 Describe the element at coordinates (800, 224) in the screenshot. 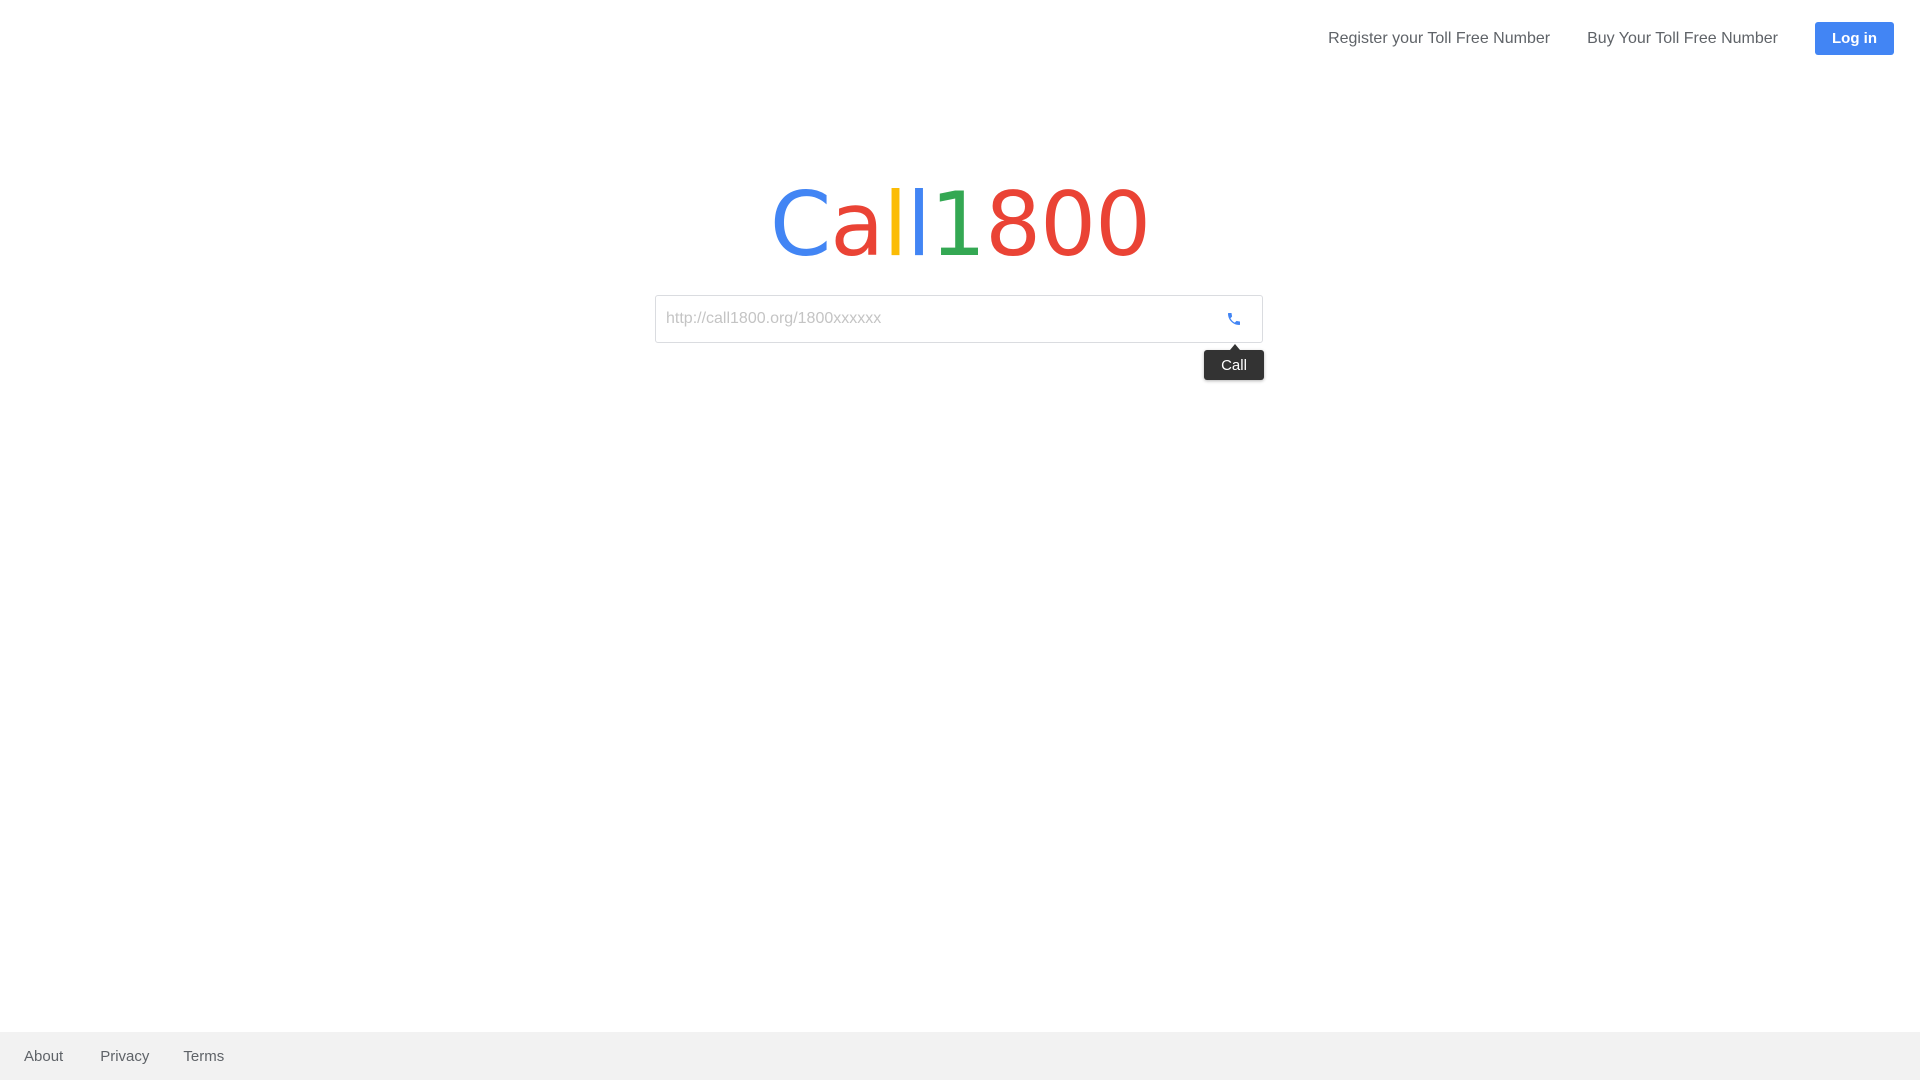

I see `logo-letter: C` at that location.